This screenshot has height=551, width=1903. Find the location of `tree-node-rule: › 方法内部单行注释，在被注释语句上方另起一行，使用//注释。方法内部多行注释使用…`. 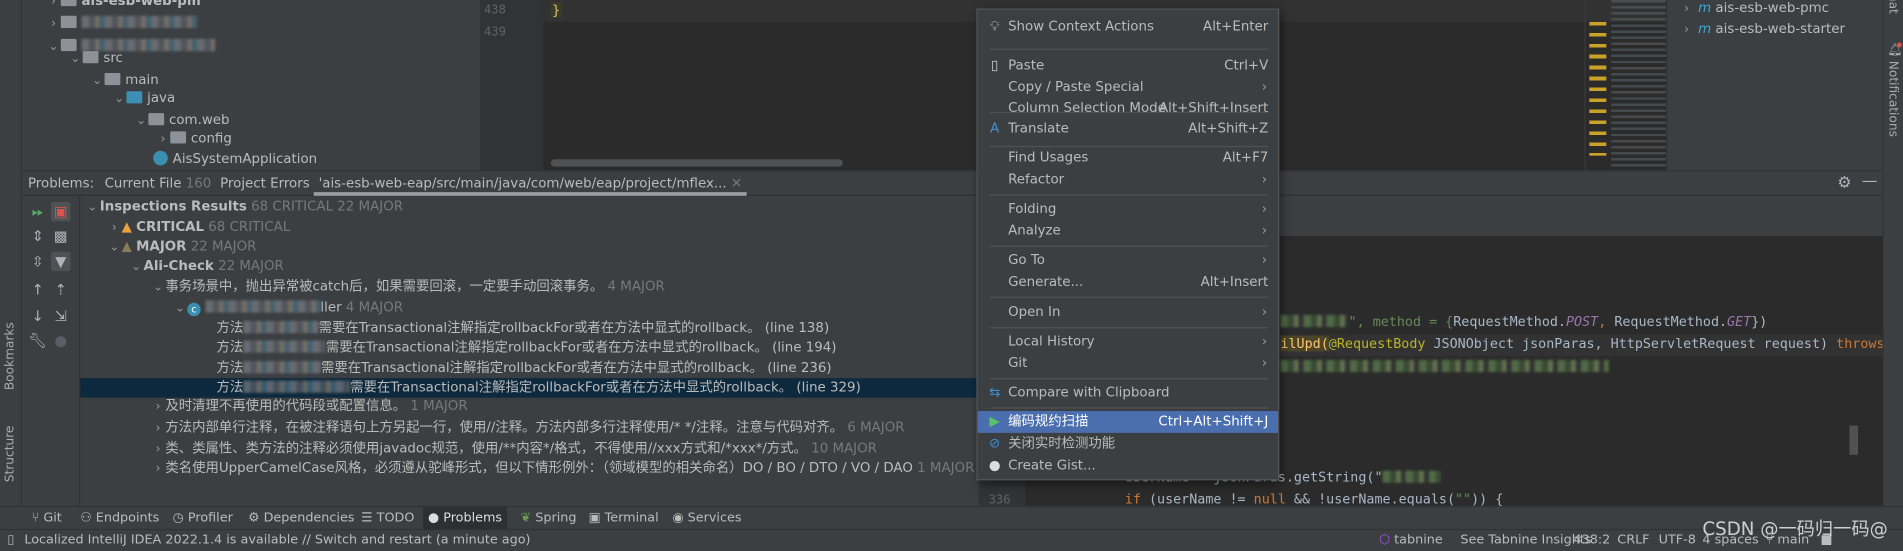

tree-node-rule: › 方法内部单行注释，在被注释语句上方另起一行，使用//注释。方法内部多行注释使用… is located at coordinates (528, 427).